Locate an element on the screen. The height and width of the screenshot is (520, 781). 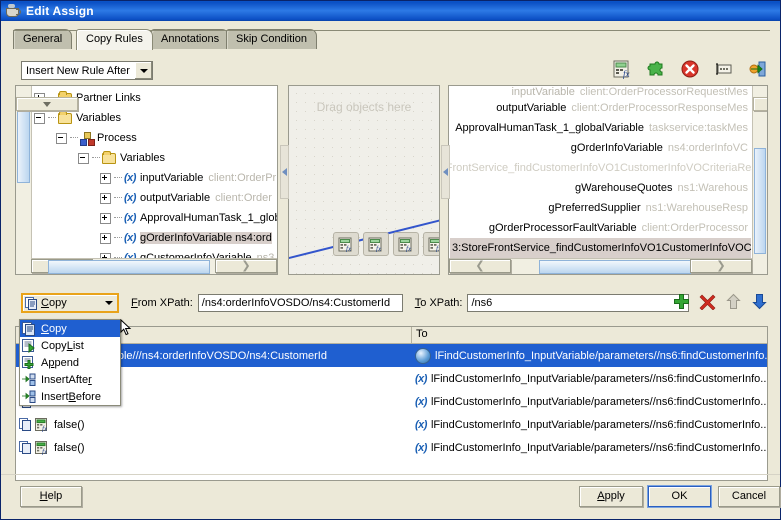
left-splitter-handle is located at coordinates (284, 172).